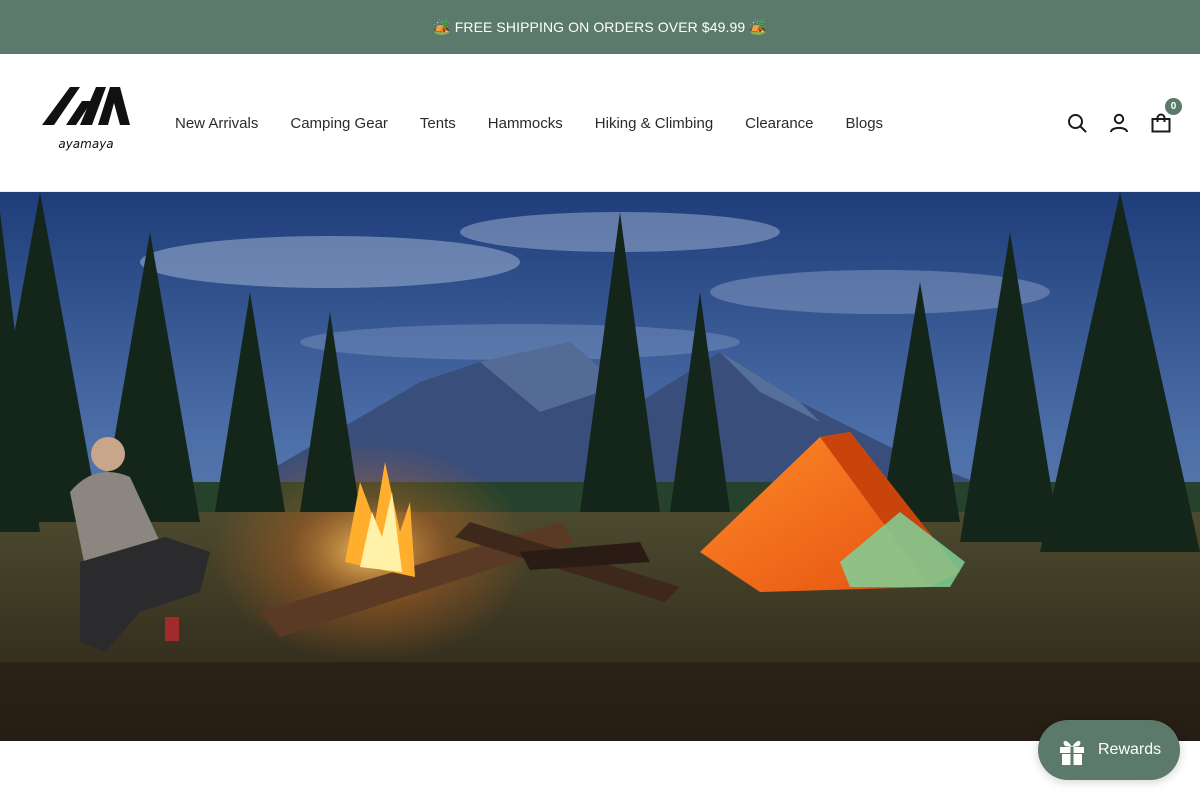  Describe the element at coordinates (1130, 749) in the screenshot. I see `rewards-label: Rewards` at that location.